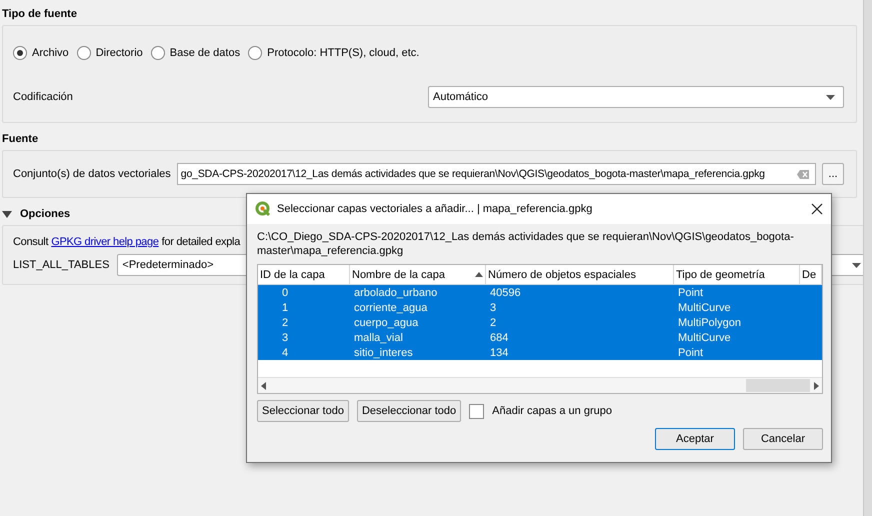 The image size is (872, 516). Describe the element at coordinates (418, 274) in the screenshot. I see `column-header: Nombre de la capa` at that location.